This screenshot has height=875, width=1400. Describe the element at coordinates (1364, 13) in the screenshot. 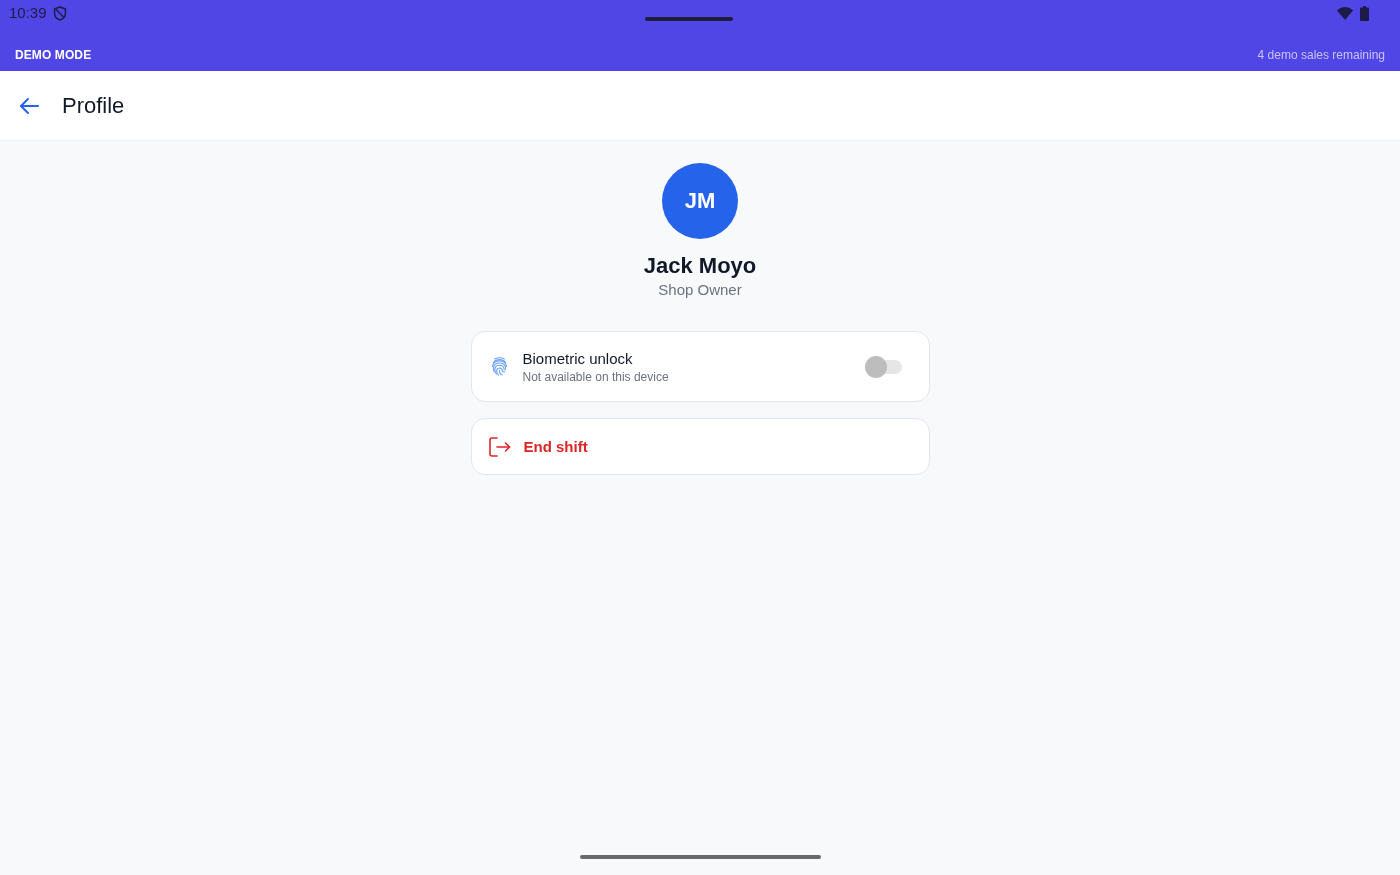

I see `battery-icon` at that location.